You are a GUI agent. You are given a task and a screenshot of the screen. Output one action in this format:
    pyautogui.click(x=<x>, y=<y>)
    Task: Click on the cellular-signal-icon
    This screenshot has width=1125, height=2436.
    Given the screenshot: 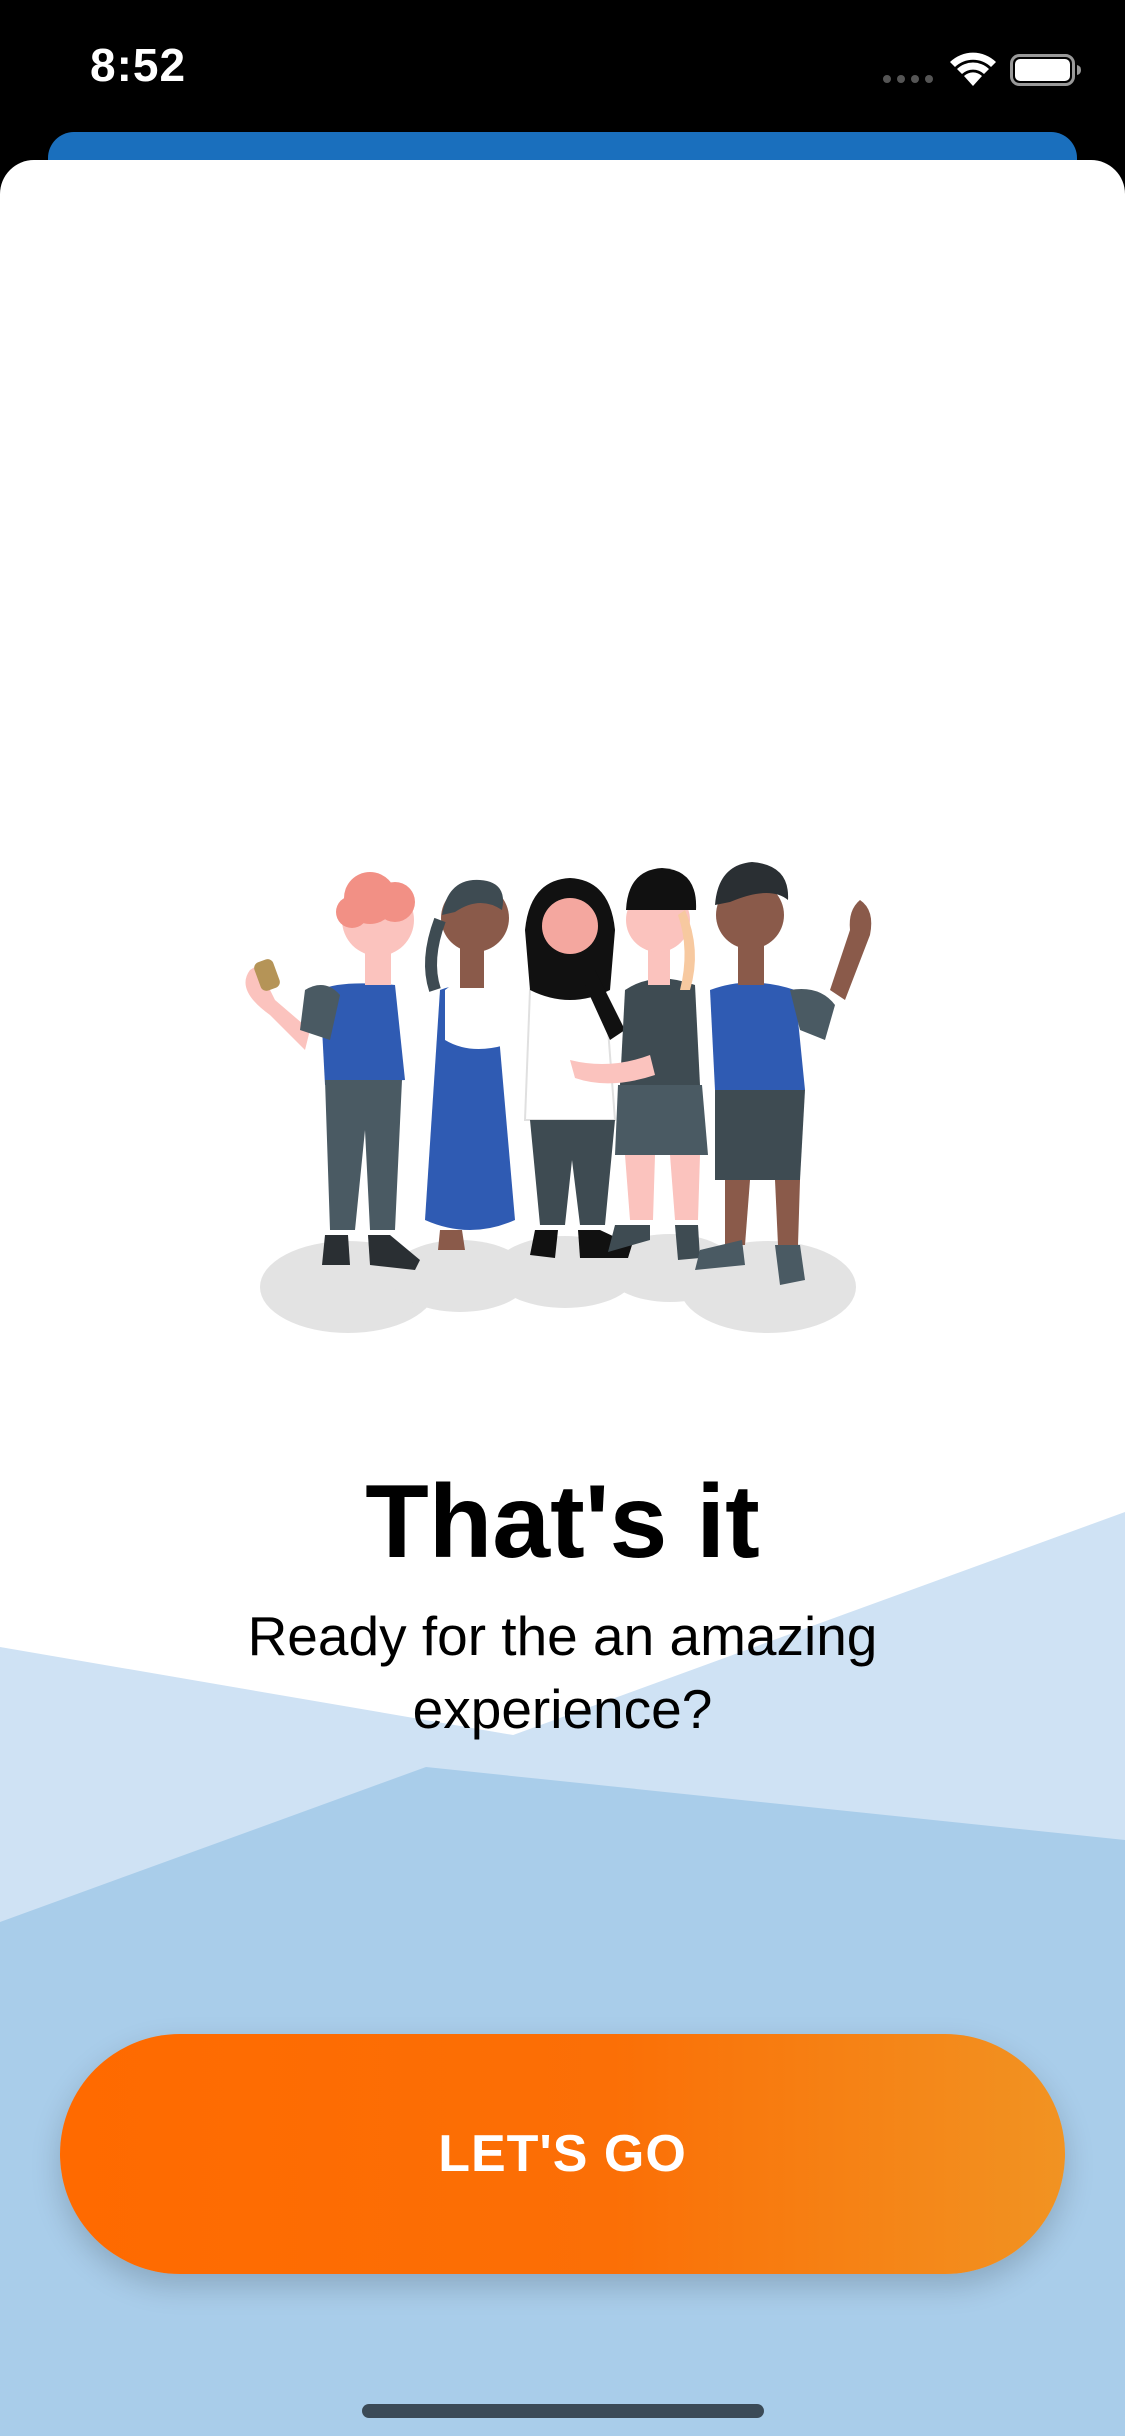 What is the action you would take?
    pyautogui.click(x=908, y=79)
    